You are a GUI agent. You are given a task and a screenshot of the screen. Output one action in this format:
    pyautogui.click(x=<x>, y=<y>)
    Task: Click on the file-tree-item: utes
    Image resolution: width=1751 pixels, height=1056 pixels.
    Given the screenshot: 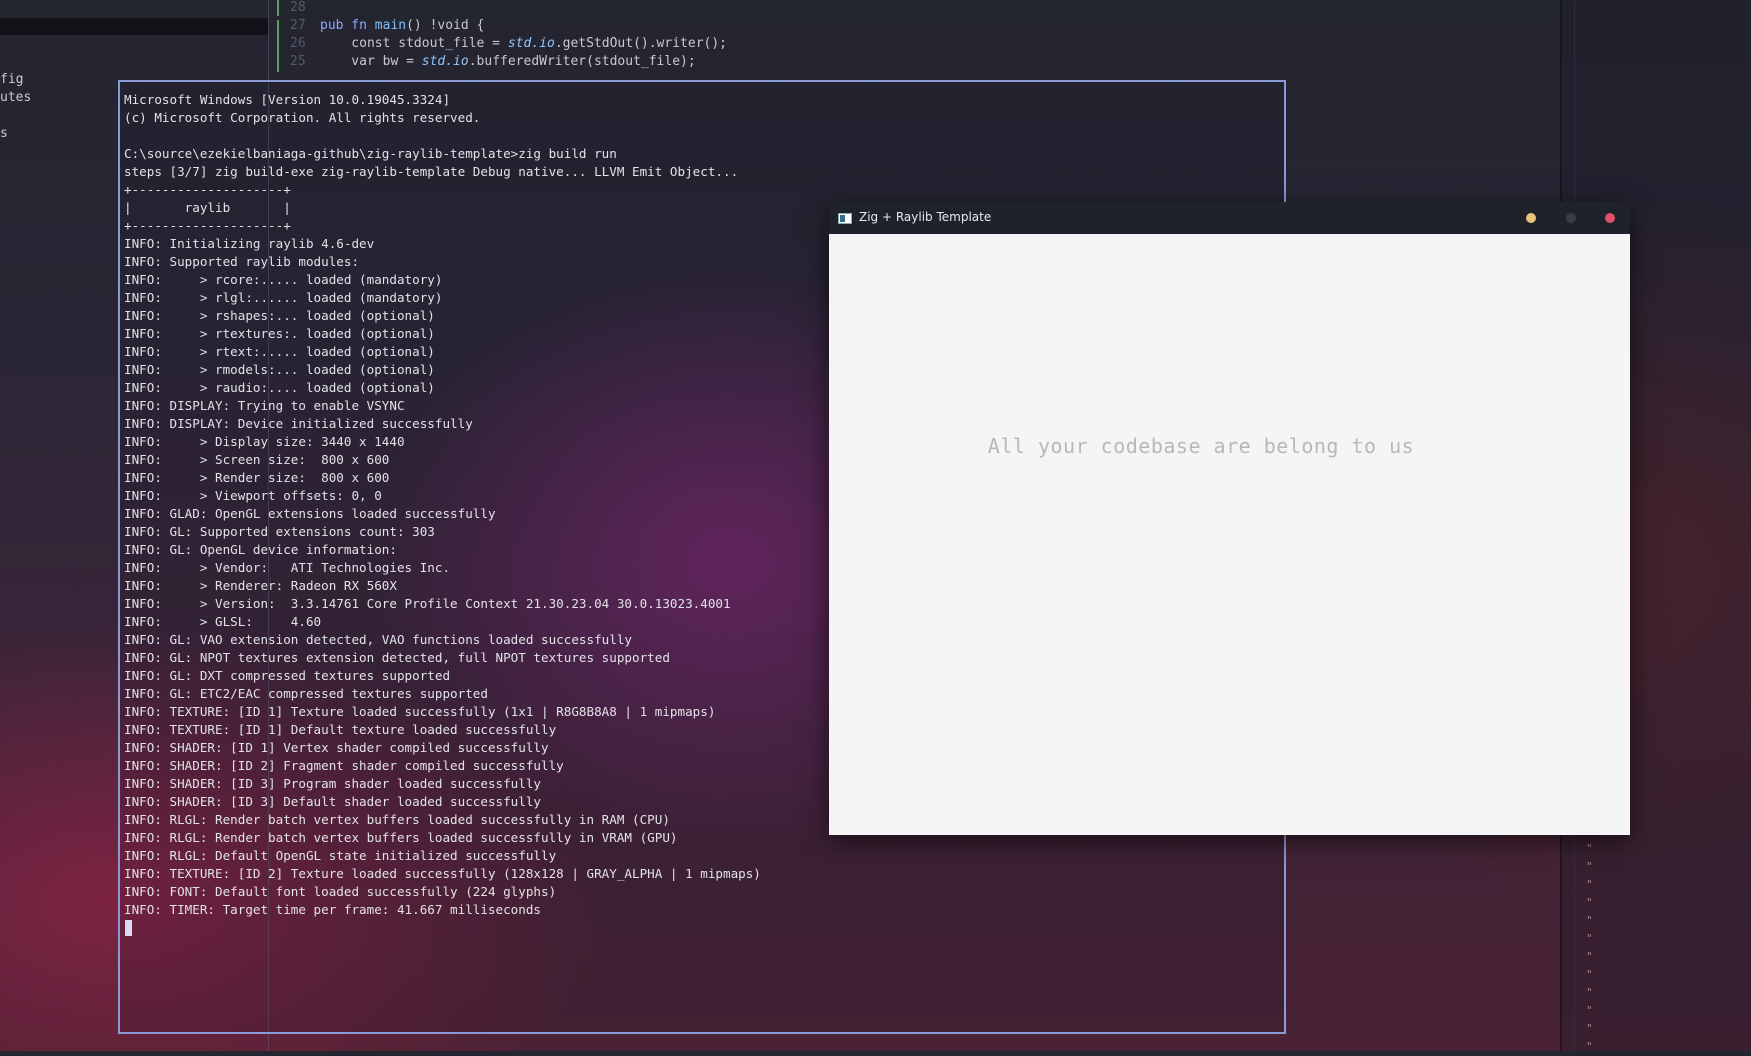 What is the action you would take?
    pyautogui.click(x=15, y=97)
    